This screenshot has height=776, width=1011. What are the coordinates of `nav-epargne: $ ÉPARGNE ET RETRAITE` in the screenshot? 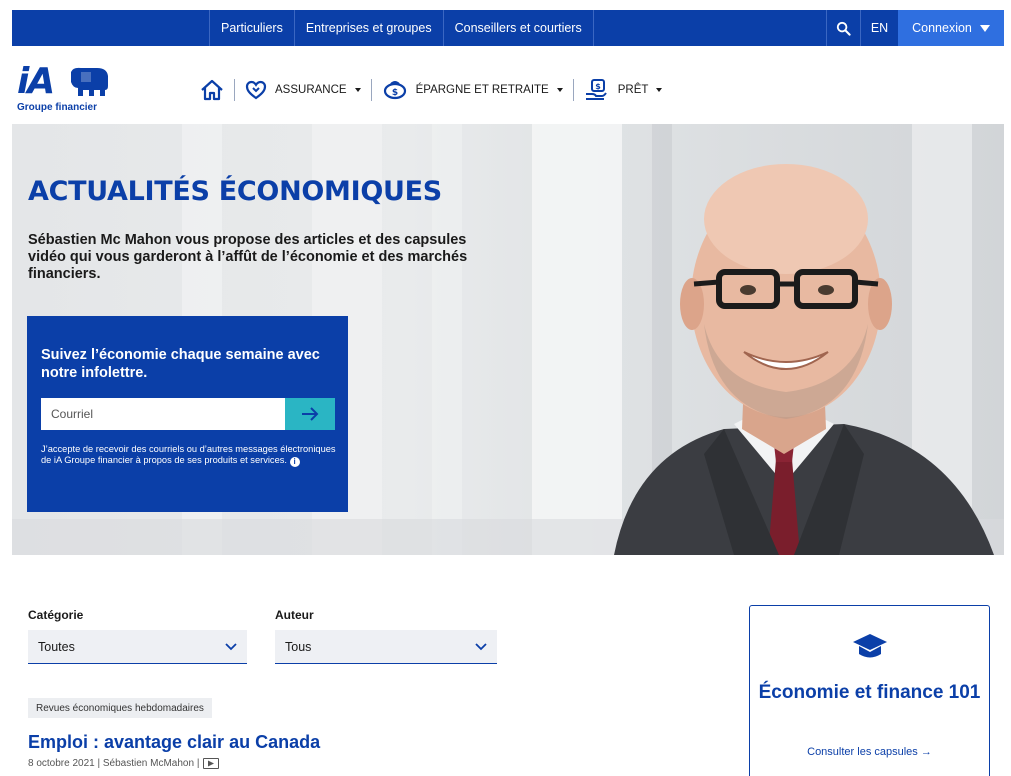 It's located at (472, 90).